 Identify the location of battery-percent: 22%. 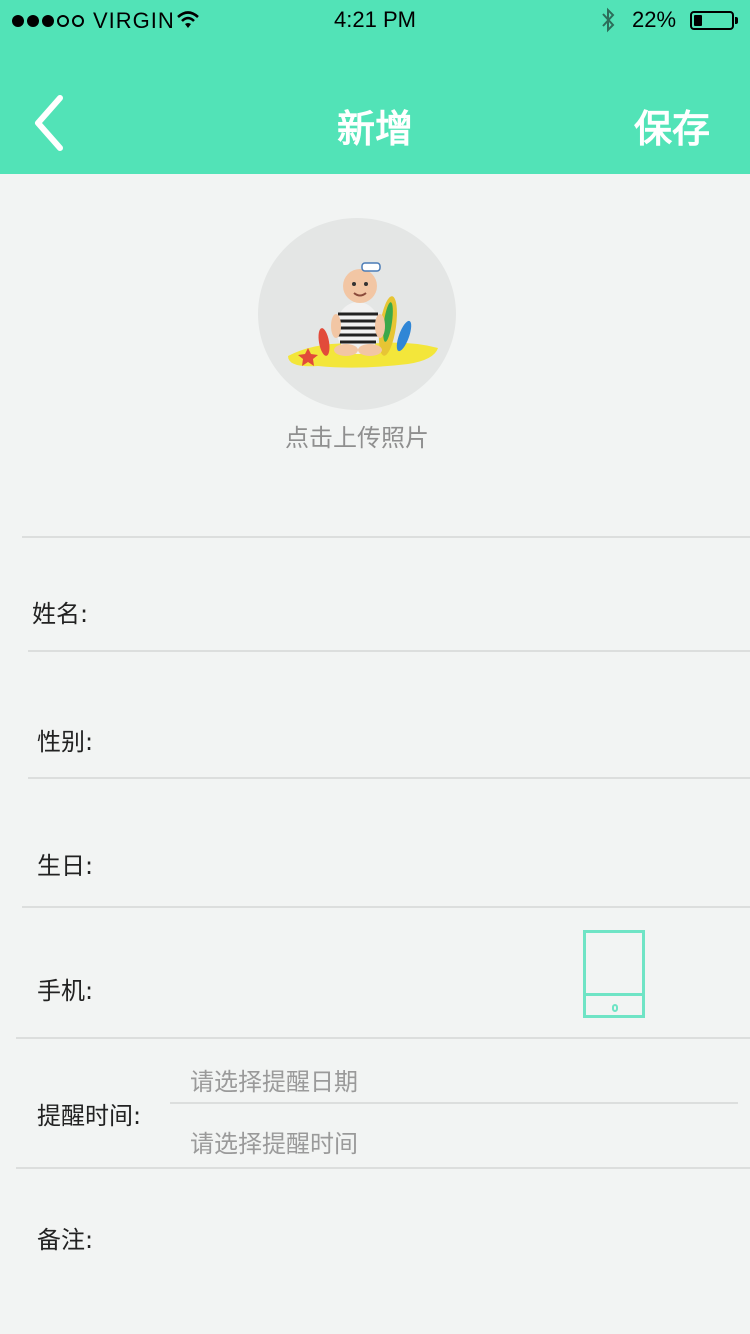
(654, 19).